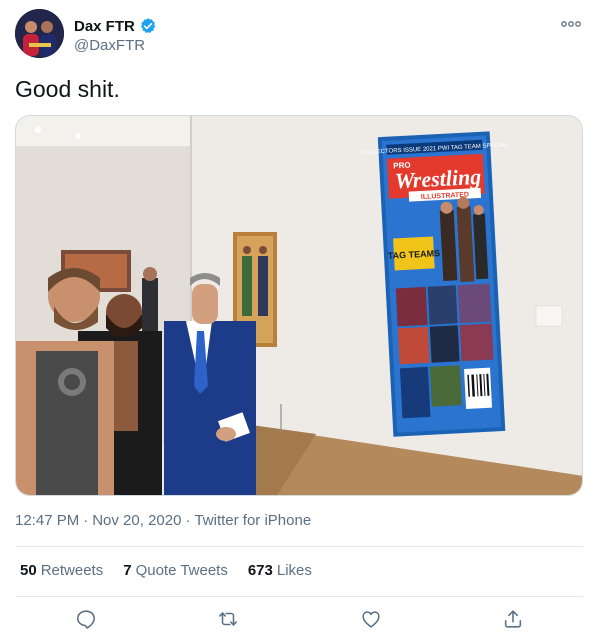 The height and width of the screenshot is (644, 598). I want to click on retweets-count: 50, so click(28, 570).